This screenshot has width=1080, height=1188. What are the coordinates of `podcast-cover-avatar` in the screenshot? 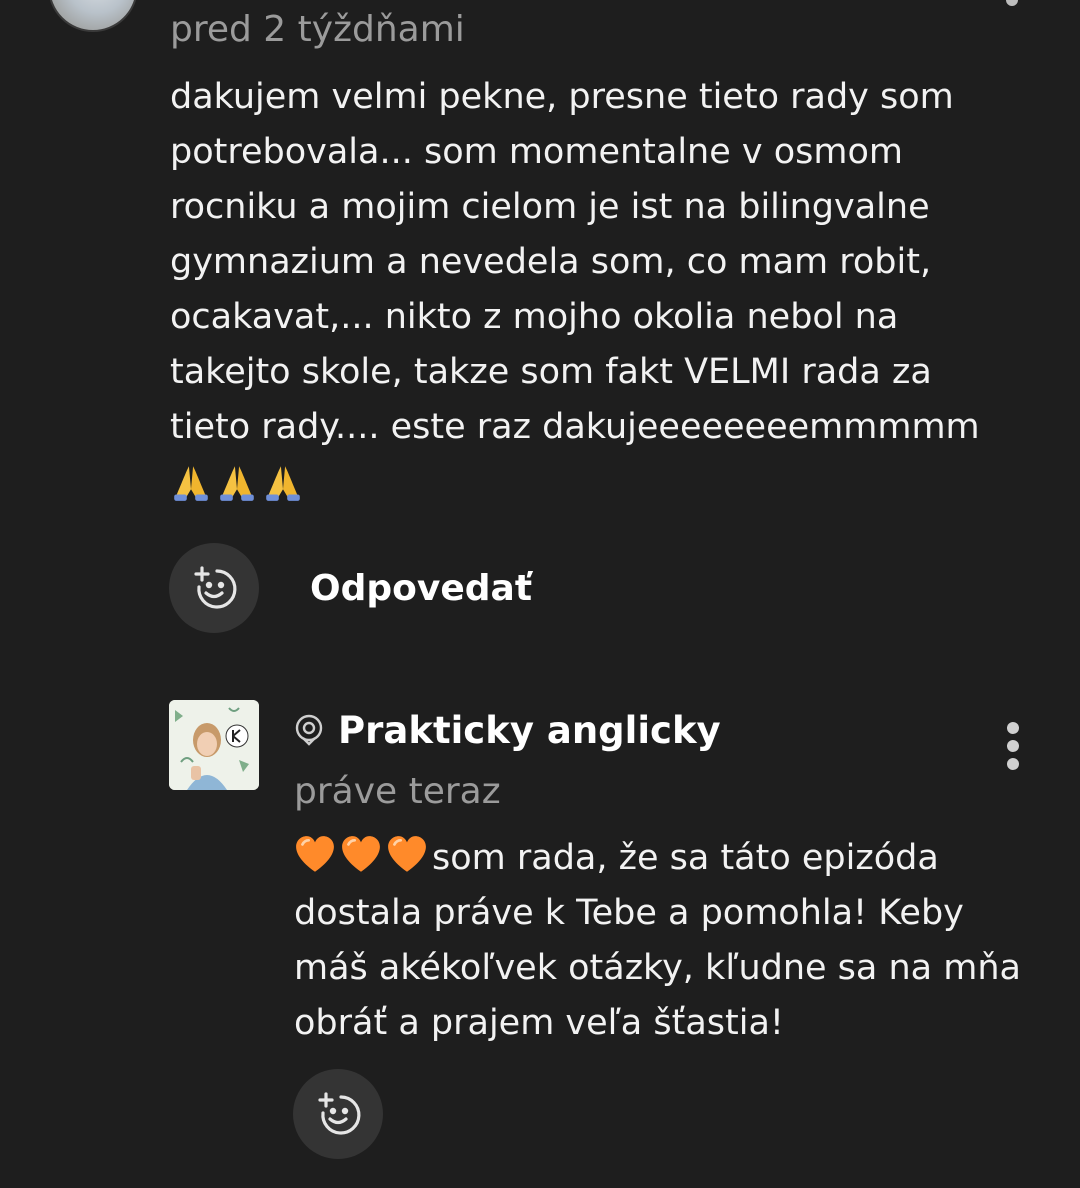 It's located at (214, 745).